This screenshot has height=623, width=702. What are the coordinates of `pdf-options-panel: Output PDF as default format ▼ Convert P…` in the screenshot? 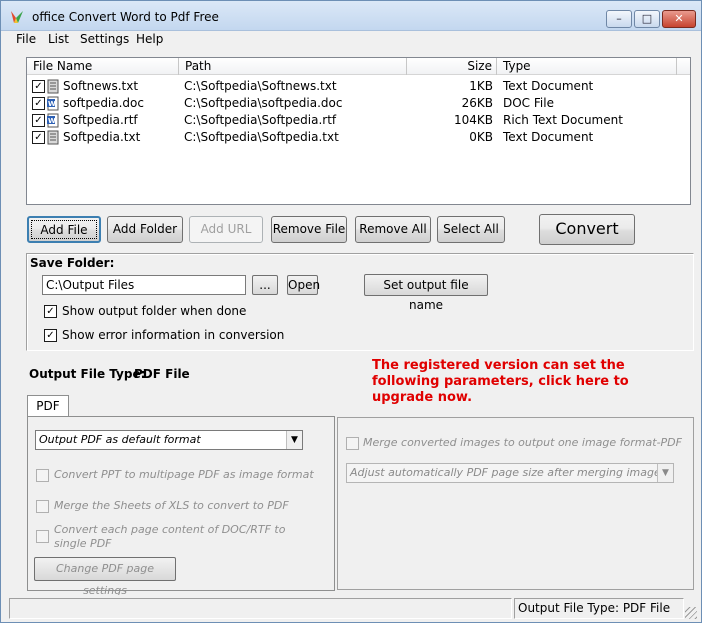 It's located at (181, 506).